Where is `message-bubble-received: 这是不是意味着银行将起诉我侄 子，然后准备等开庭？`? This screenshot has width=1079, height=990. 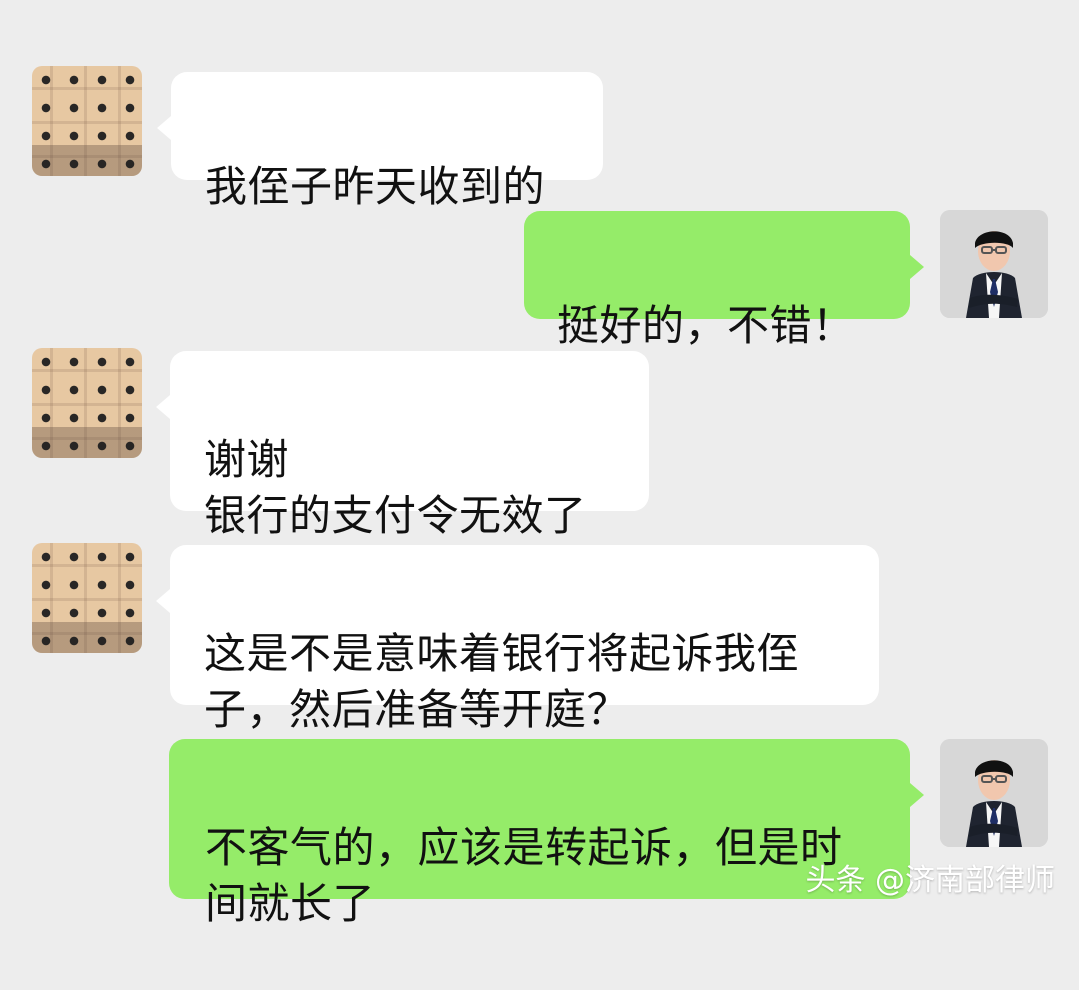 message-bubble-received: 这是不是意味着银行将起诉我侄 子，然后准备等开庭？ is located at coordinates (517, 639).